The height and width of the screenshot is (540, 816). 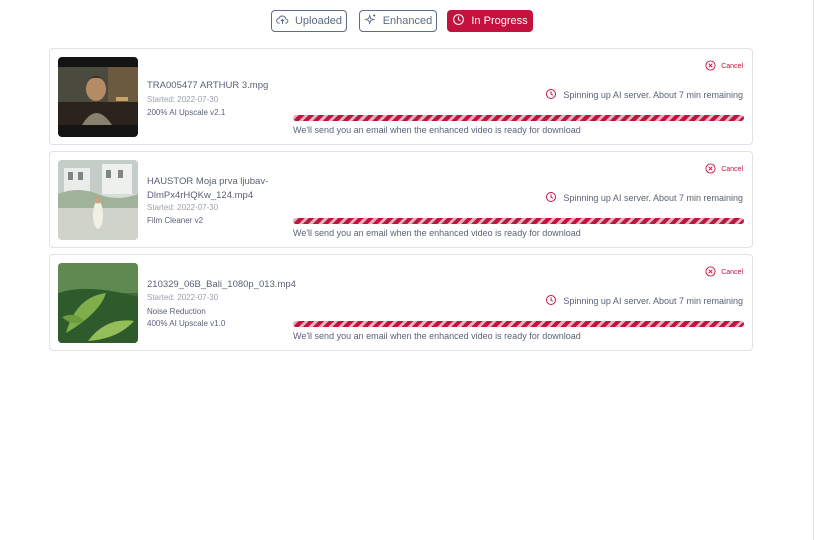 What do you see at coordinates (186, 323) in the screenshot?
I see `model-name: 400% AI Upscale v1.0` at bounding box center [186, 323].